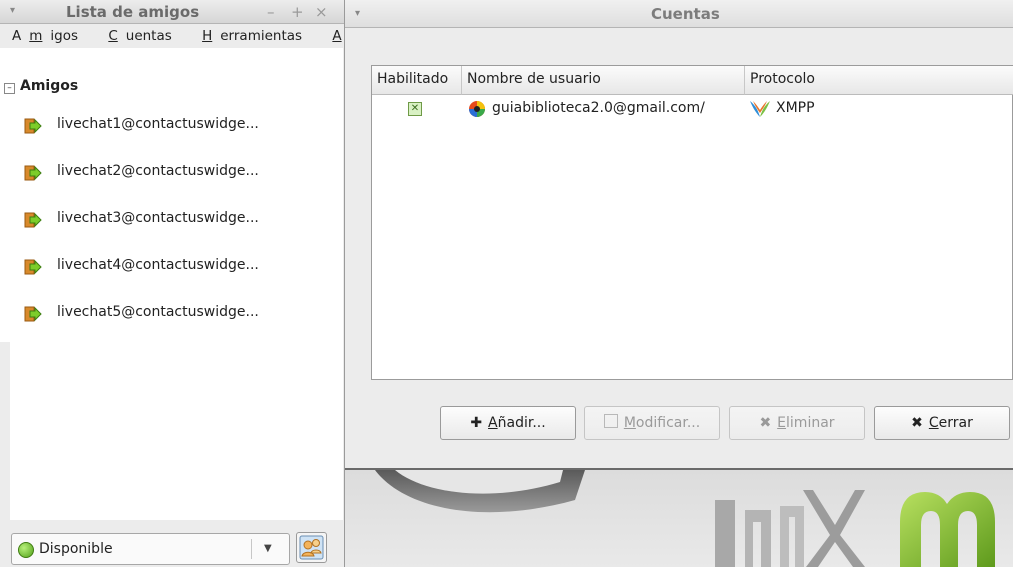 This screenshot has width=1013, height=567. I want to click on menu-amigos: Am igos, so click(43, 34).